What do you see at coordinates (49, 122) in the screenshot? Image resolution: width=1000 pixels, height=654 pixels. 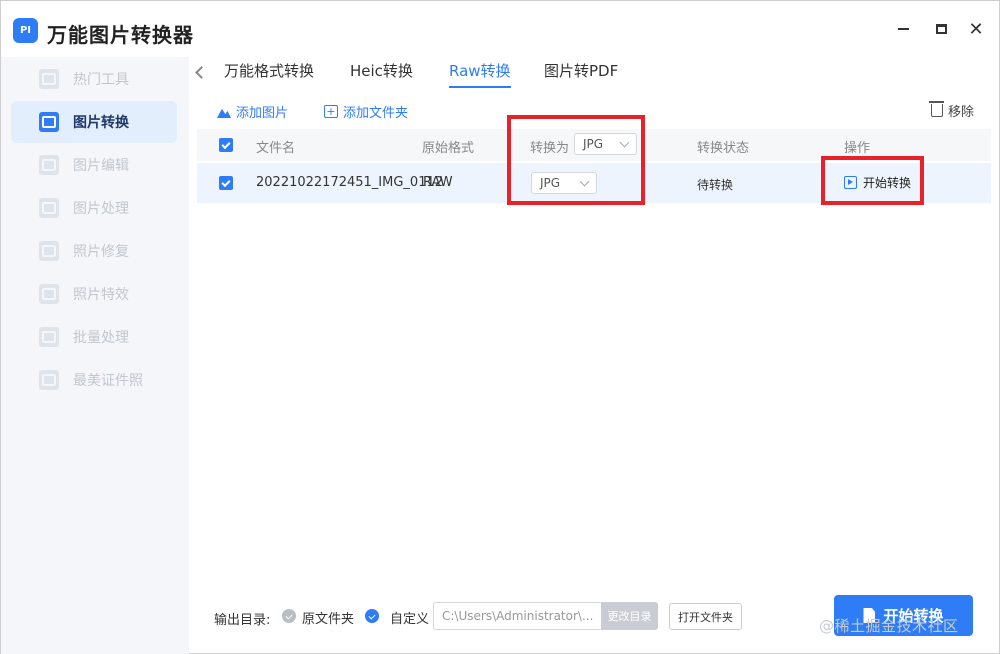 I see `image-convert-icon` at bounding box center [49, 122].